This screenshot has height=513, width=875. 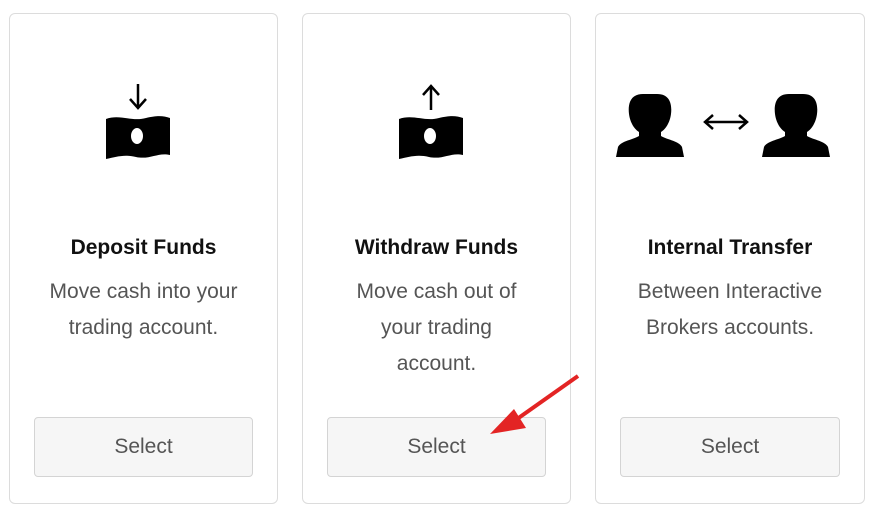 What do you see at coordinates (730, 447) in the screenshot?
I see `transfer-select-button: Select` at bounding box center [730, 447].